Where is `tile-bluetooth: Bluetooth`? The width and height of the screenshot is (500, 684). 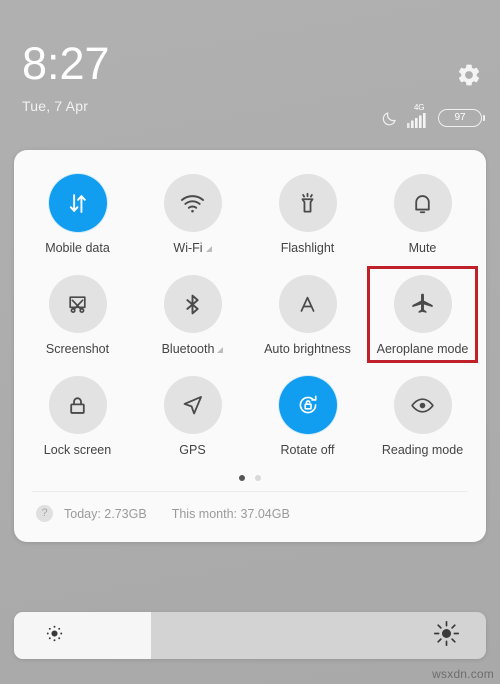
tile-bluetooth: Bluetooth is located at coordinates (192, 317).